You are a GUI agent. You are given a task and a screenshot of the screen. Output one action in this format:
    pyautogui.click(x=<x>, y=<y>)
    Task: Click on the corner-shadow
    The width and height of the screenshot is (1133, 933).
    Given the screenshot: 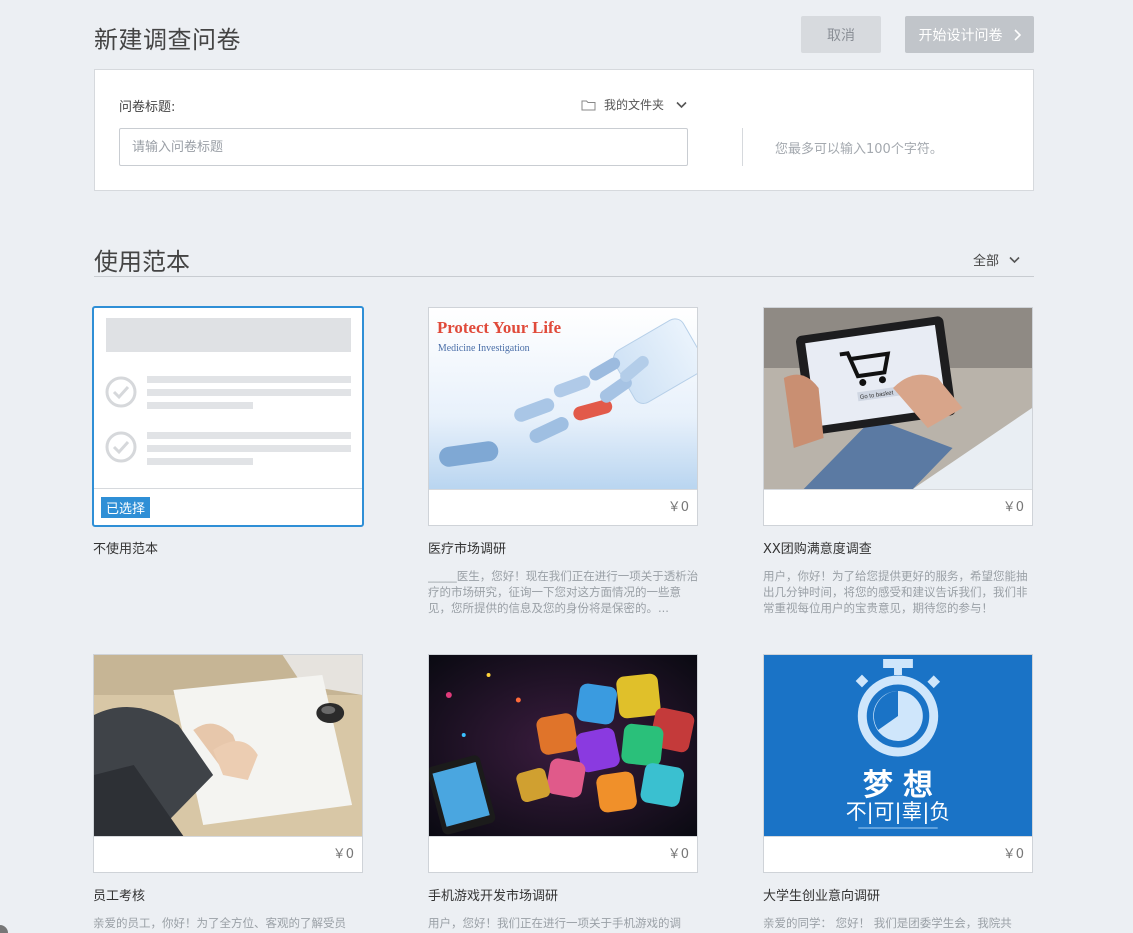 What is the action you would take?
    pyautogui.click(x=4, y=929)
    